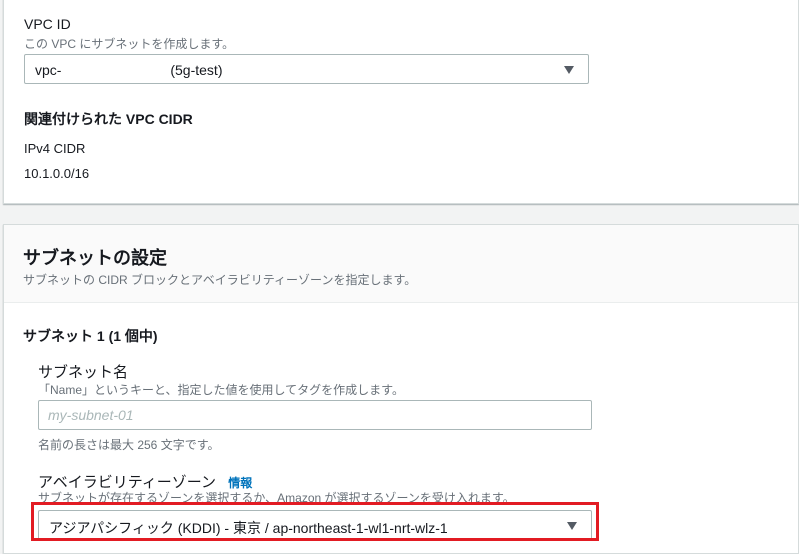 This screenshot has height=554, width=799. Describe the element at coordinates (220, 280) in the screenshot. I see `subnet-settings-description: サブネットの CIDR ブロックとアベイラビリティーゾーンを指定します。` at that location.